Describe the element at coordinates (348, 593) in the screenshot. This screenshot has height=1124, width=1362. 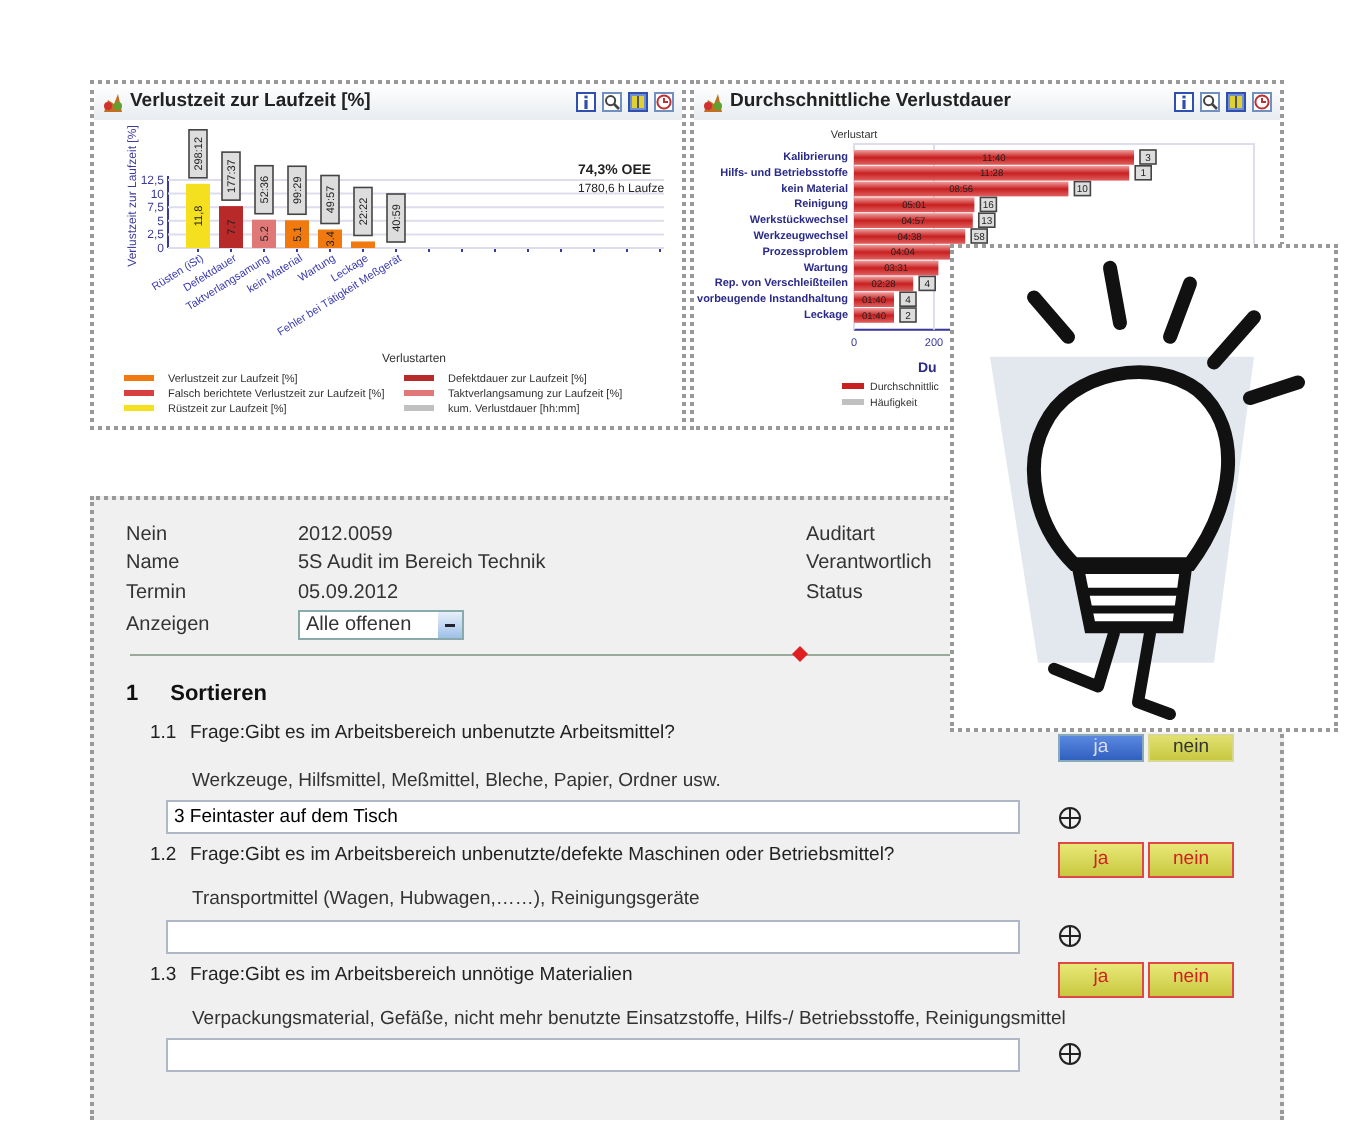
I see `field-value: 05.09.2012` at that location.